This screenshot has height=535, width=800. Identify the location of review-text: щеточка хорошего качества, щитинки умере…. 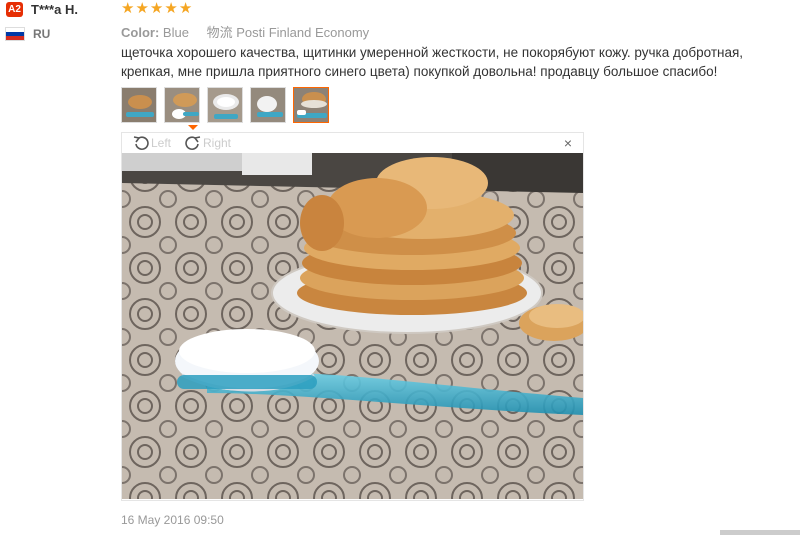
(432, 62).